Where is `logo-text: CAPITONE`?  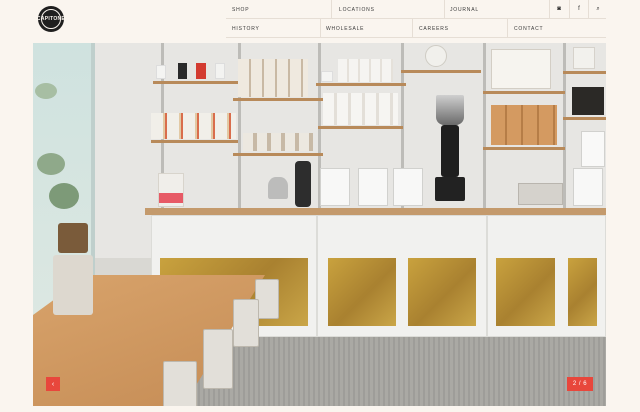
logo-text: CAPITONE is located at coordinates (51, 19).